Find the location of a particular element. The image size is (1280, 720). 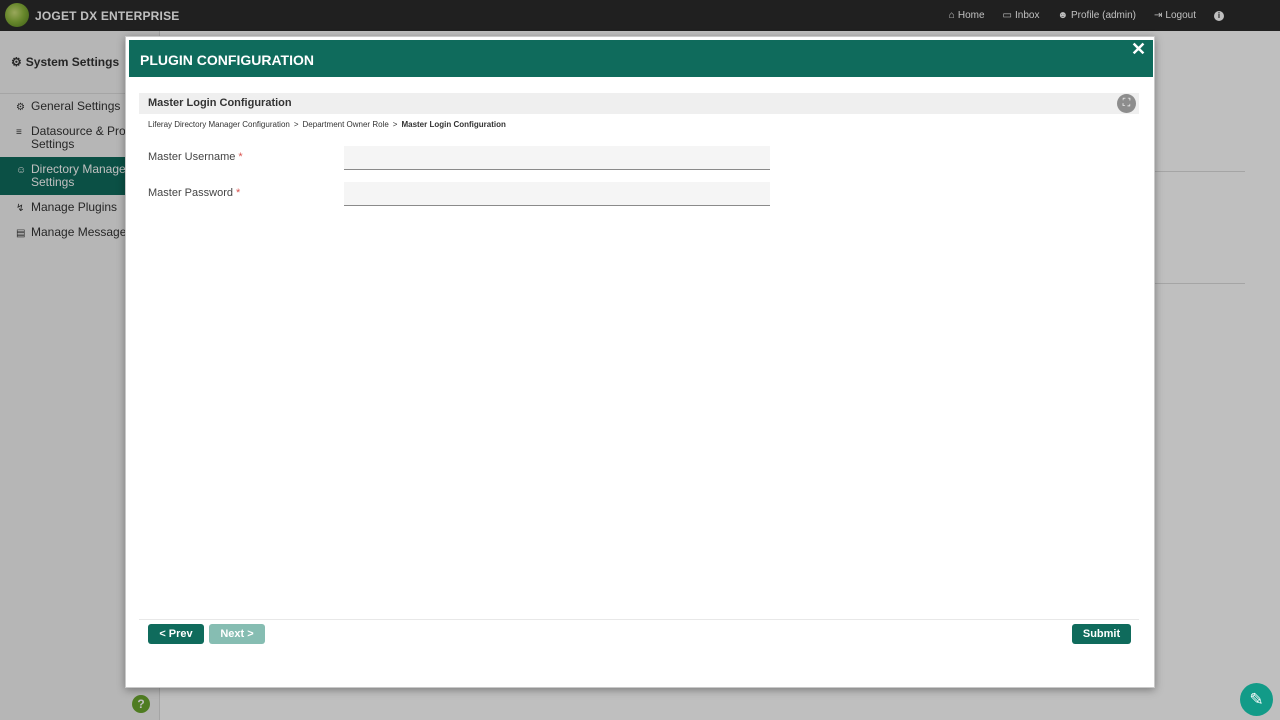

section-header: Master Login Configuration ⛶ is located at coordinates (639, 103).